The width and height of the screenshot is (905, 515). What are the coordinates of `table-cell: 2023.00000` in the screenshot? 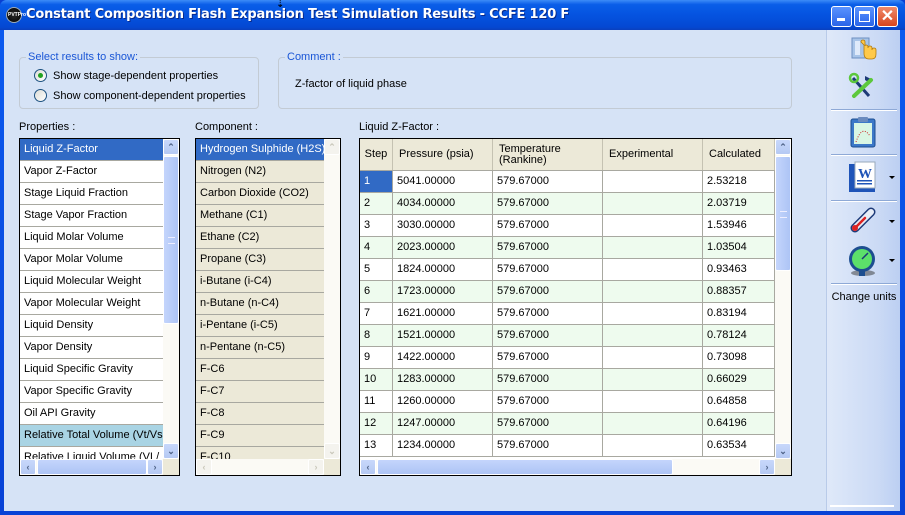 It's located at (443, 247).